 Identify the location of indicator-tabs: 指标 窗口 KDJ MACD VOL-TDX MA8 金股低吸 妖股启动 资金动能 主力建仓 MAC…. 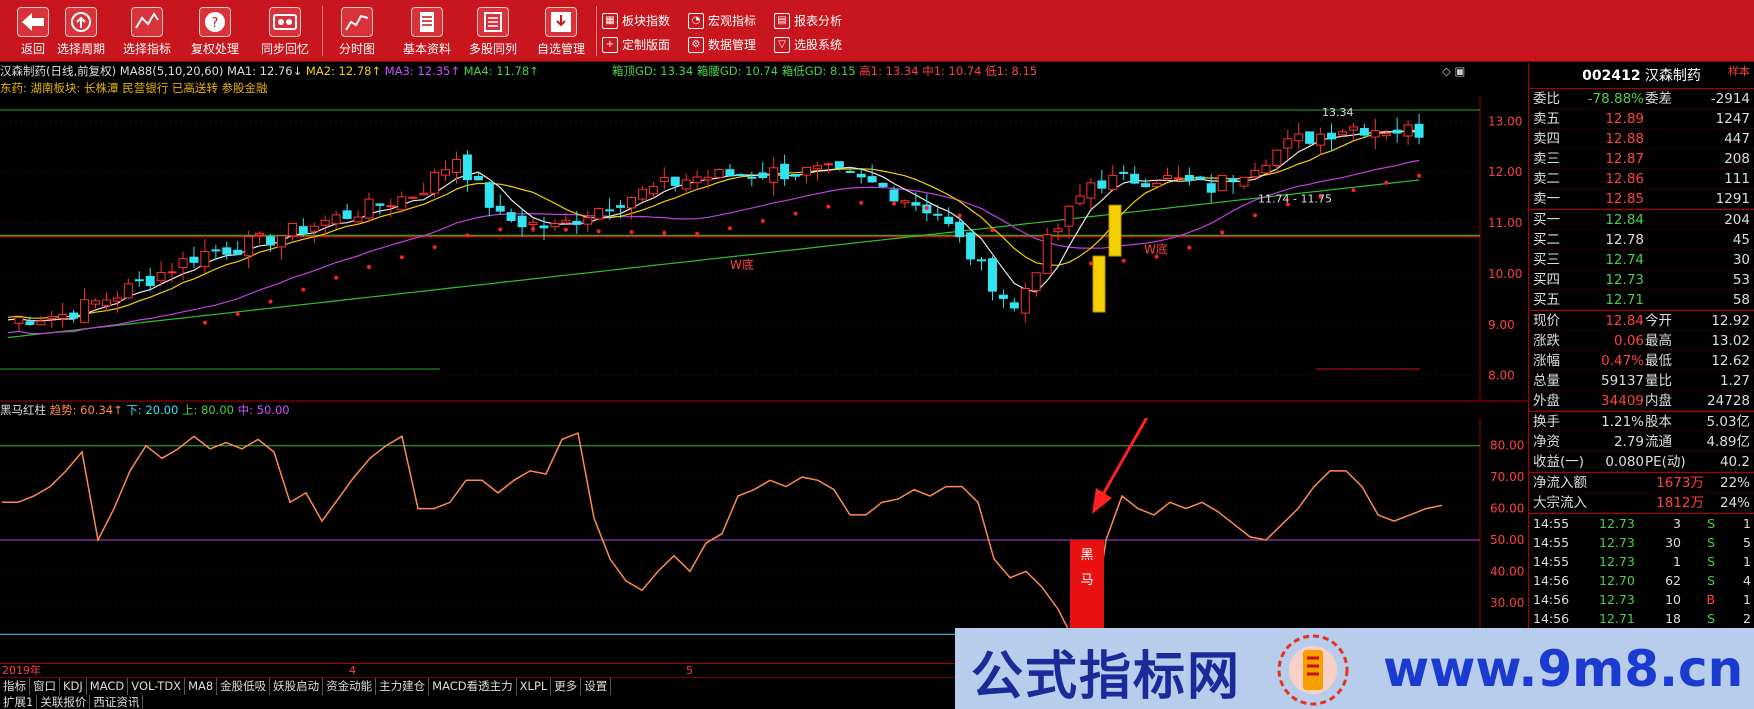
(480, 686).